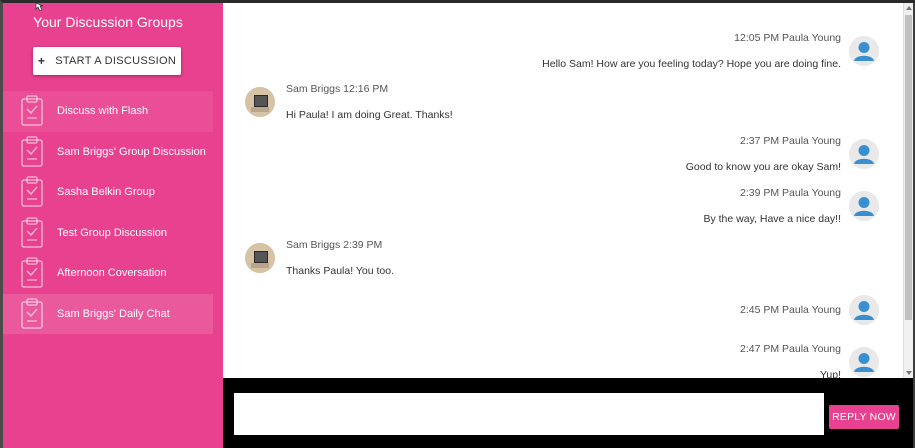  Describe the element at coordinates (116, 61) in the screenshot. I see `start-discussion-label: START A DISCUSSION` at that location.